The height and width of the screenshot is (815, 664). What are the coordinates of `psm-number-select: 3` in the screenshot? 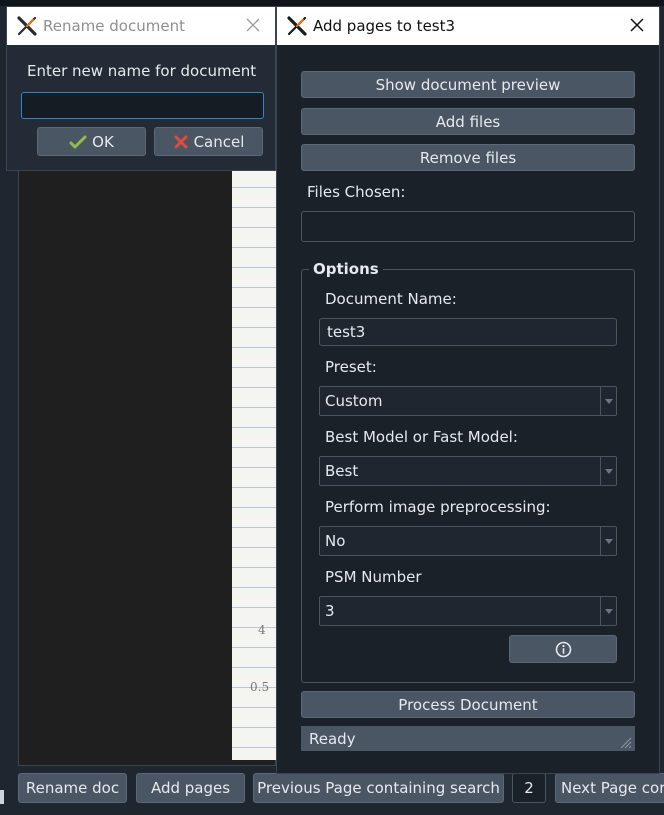 It's located at (468, 611).